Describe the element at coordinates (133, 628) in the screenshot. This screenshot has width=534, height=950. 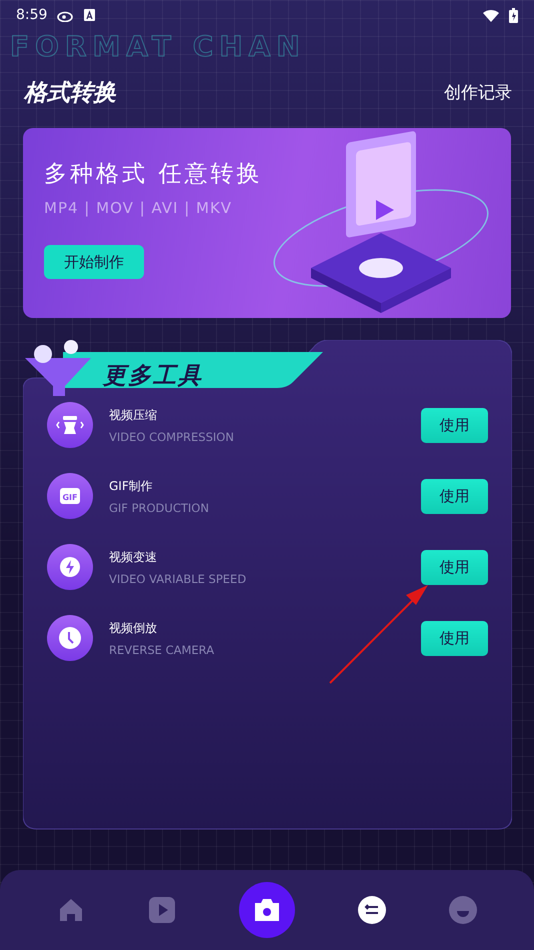
I see `tool-name: 视频倒放` at that location.